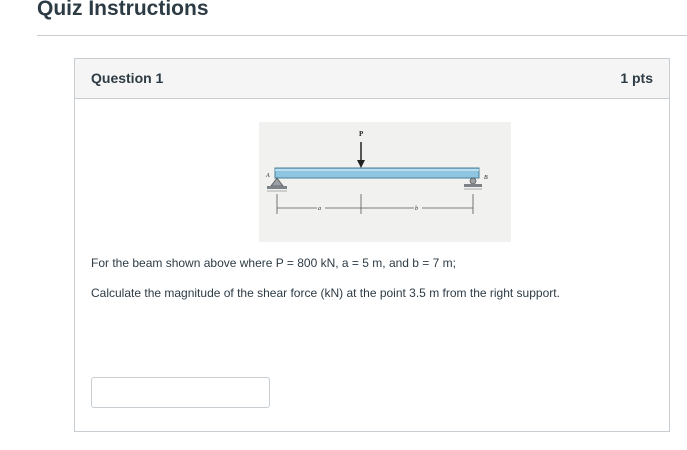 Image resolution: width=687 pixels, height=450 pixels. What do you see at coordinates (376, 172) in the screenshot?
I see `beam-diagram: P A B a b` at bounding box center [376, 172].